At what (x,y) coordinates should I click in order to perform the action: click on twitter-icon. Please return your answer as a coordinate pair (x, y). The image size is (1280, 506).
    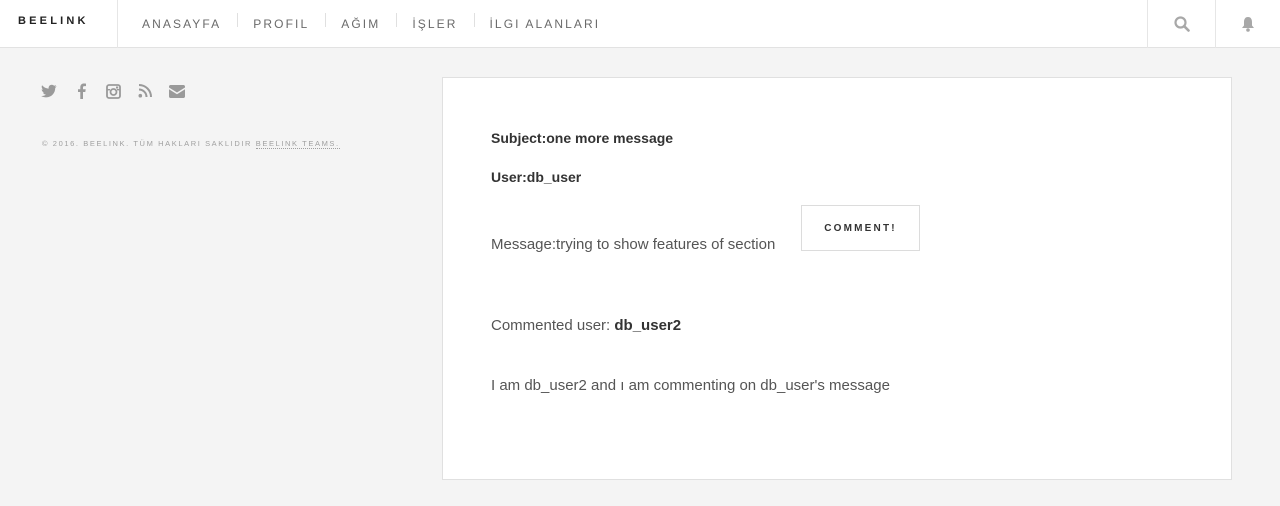
    Looking at the image, I should click on (49, 91).